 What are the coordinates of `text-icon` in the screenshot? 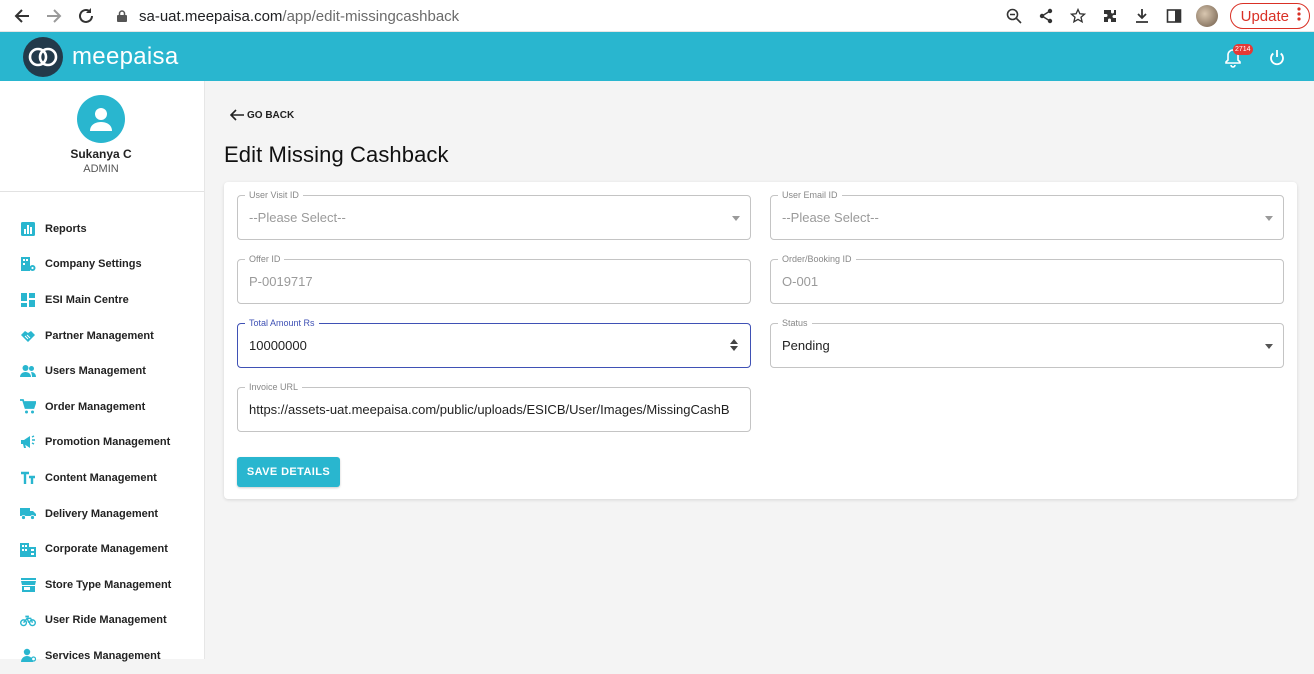 It's located at (28, 478).